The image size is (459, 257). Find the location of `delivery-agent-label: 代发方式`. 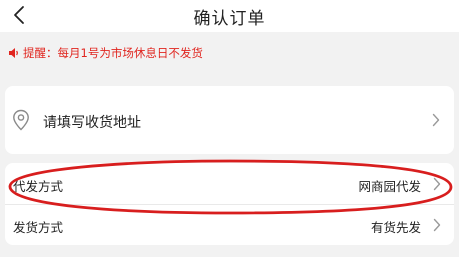

delivery-agent-label: 代发方式 is located at coordinates (38, 186).